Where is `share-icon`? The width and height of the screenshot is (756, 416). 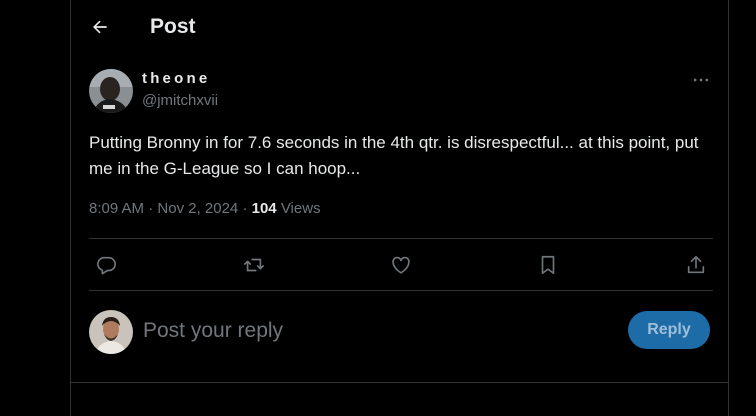
share-icon is located at coordinates (696, 264).